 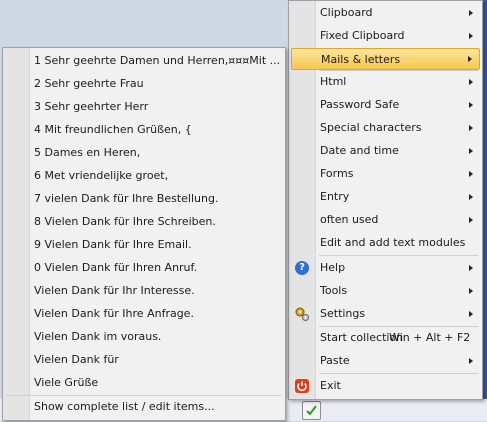 What do you see at coordinates (334, 290) in the screenshot?
I see `menu-item-label: Tools` at bounding box center [334, 290].